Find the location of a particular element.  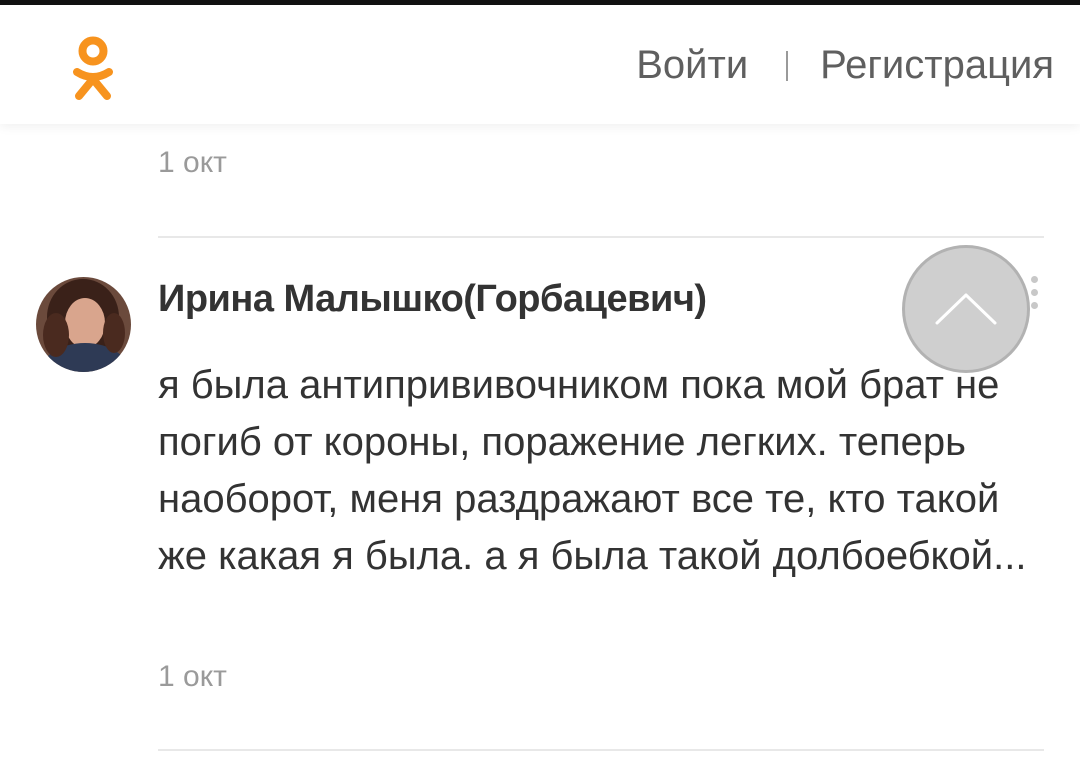

nav-separator is located at coordinates (787, 65).